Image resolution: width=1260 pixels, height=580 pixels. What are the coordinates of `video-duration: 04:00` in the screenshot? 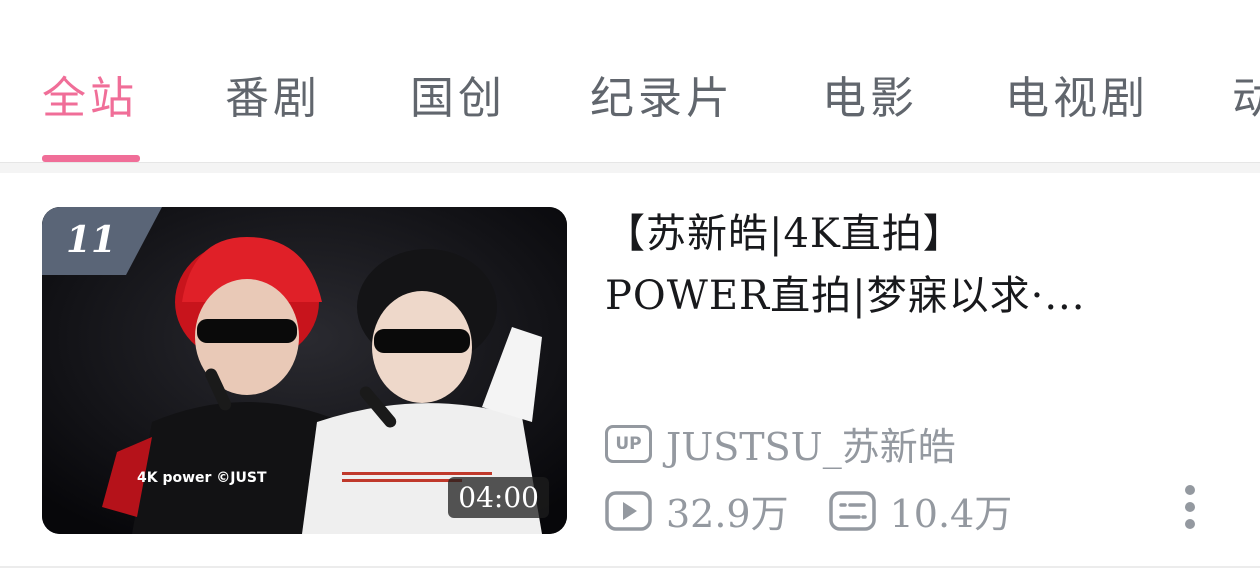 It's located at (498, 497).